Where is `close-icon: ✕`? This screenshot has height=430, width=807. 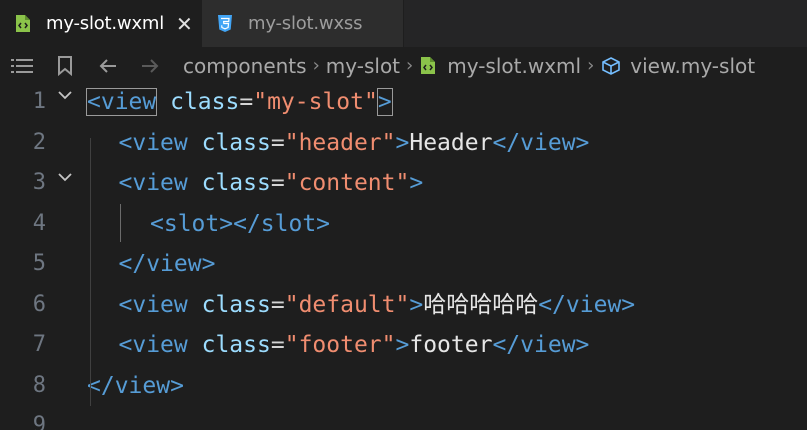
close-icon: ✕ is located at coordinates (184, 24).